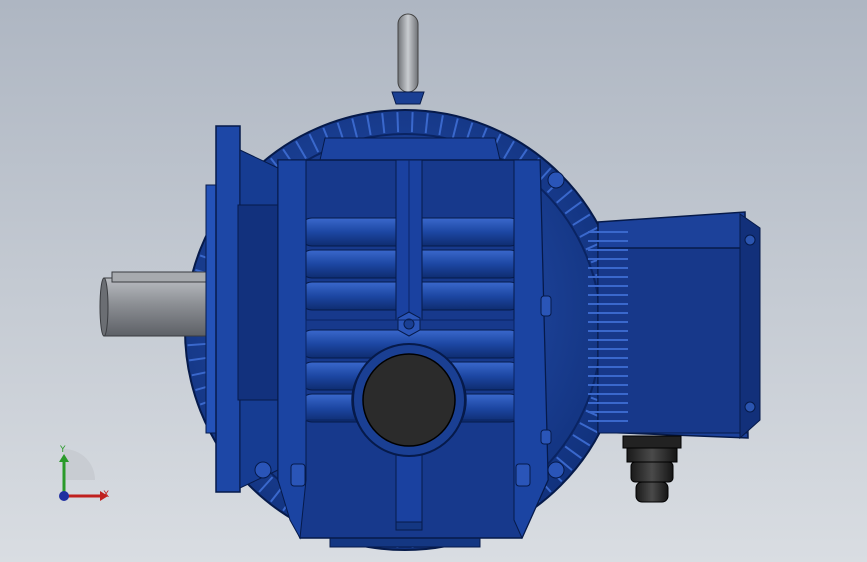 The width and height of the screenshot is (867, 562). Describe the element at coordinates (674, 325) in the screenshot. I see `terminal-box` at that location.